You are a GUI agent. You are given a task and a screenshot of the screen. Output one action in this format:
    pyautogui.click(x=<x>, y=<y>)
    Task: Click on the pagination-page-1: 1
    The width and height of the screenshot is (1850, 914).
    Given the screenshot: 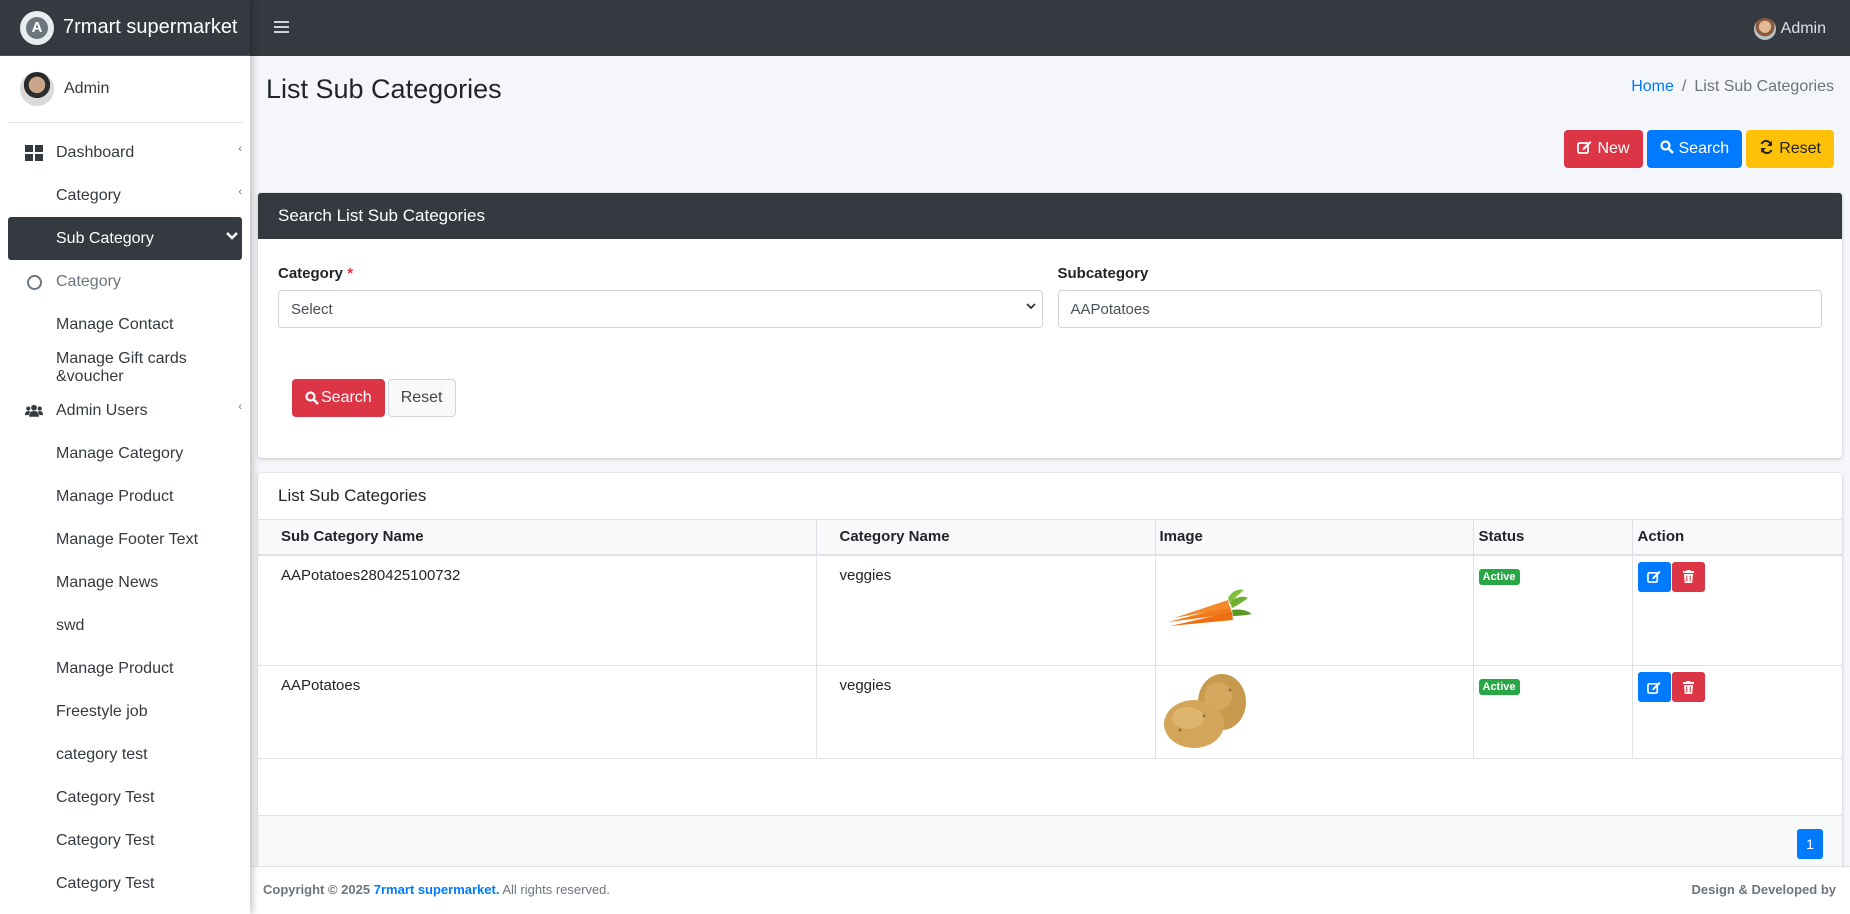 What is the action you would take?
    pyautogui.click(x=1810, y=844)
    